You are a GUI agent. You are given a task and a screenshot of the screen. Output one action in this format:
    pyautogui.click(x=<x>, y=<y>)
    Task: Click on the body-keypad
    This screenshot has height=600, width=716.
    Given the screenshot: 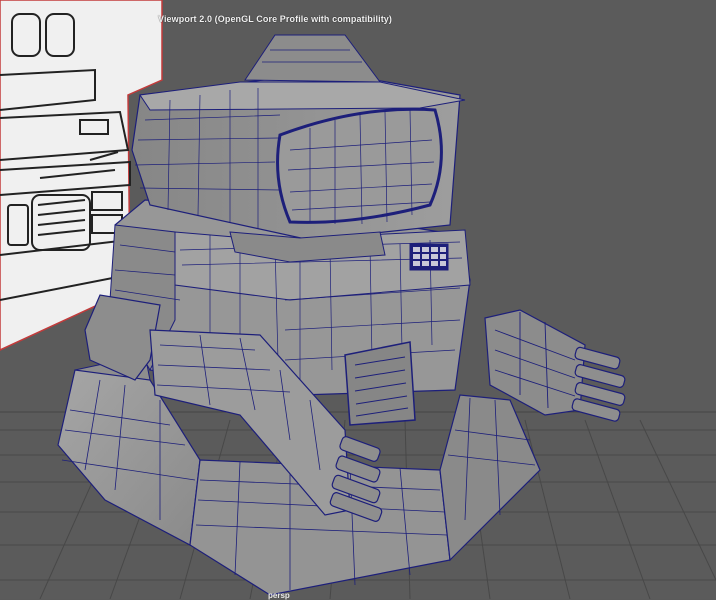 What is the action you would take?
    pyautogui.click(x=429, y=257)
    